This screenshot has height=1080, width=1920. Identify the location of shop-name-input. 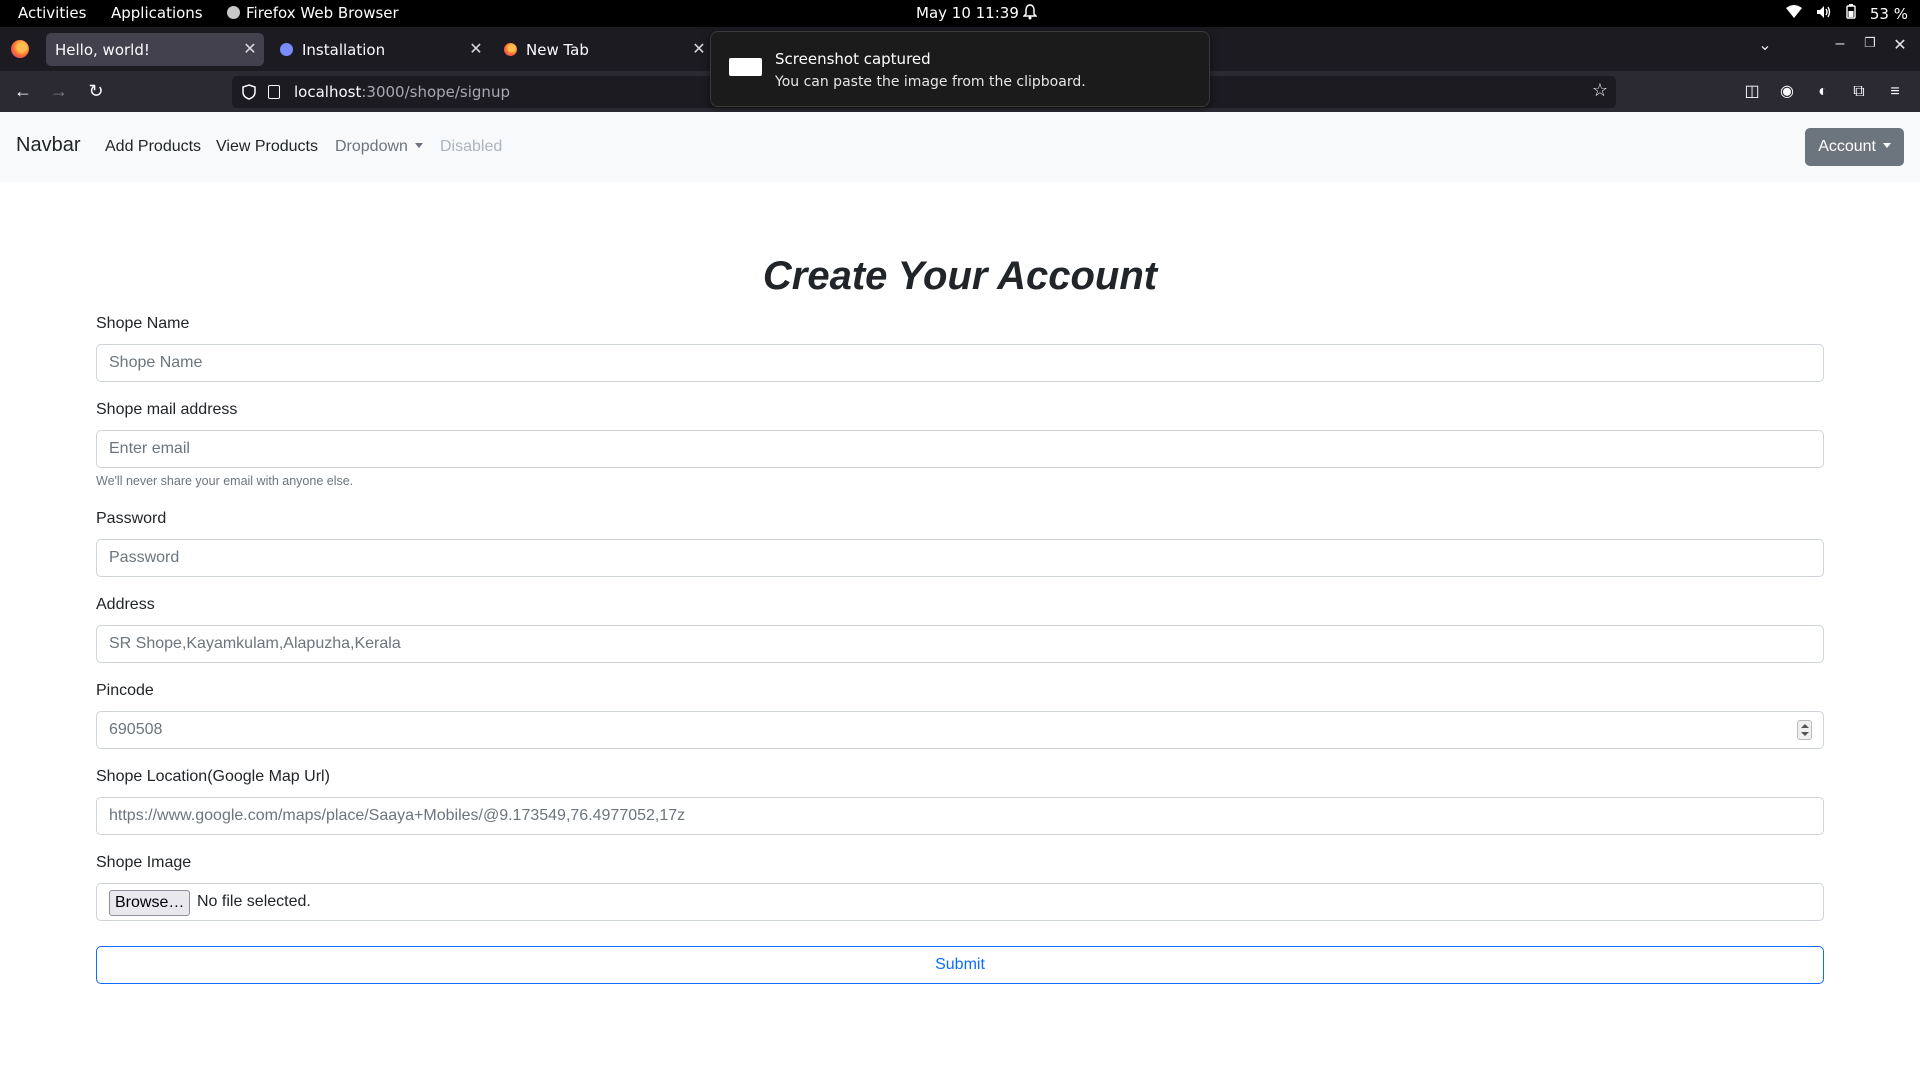
(960, 363).